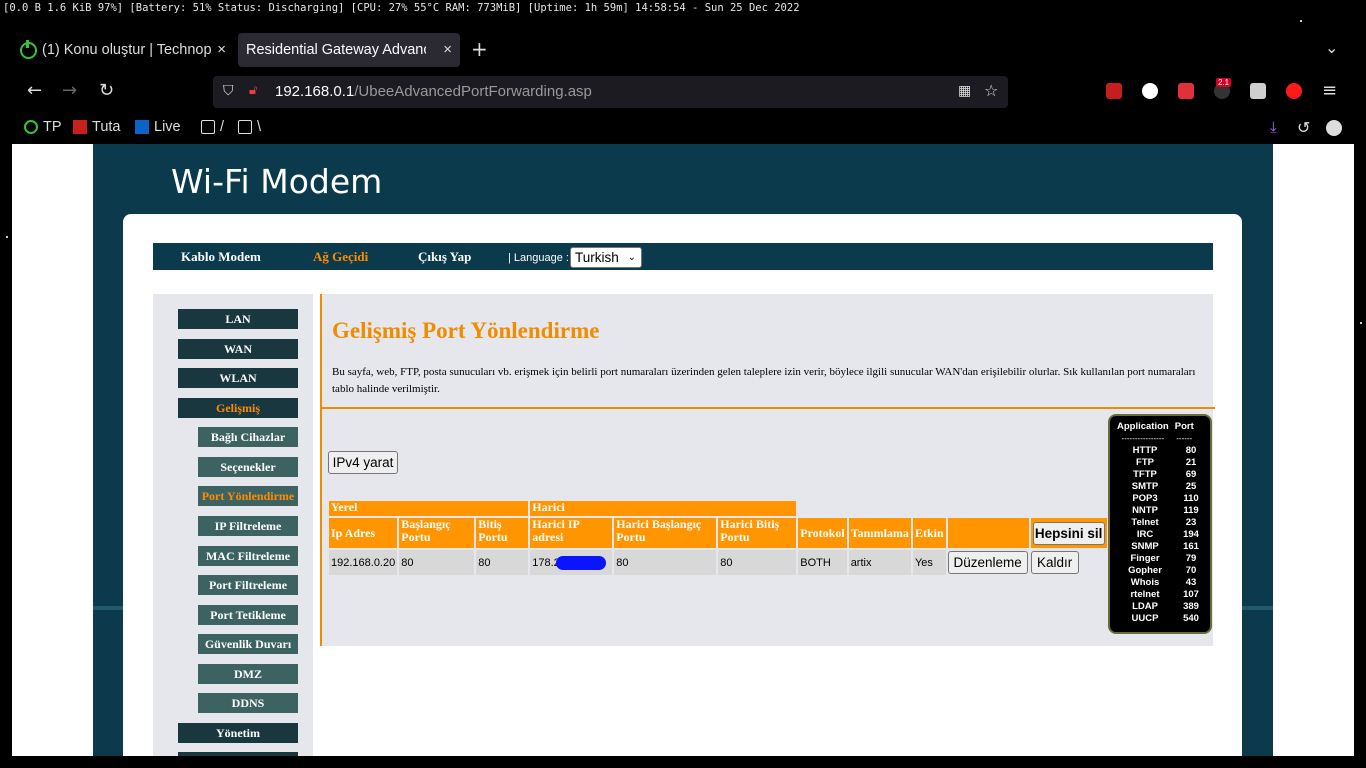 The height and width of the screenshot is (768, 1366). Describe the element at coordinates (221, 257) in the screenshot. I see `nav-cable-modem: Kablo Modem` at that location.